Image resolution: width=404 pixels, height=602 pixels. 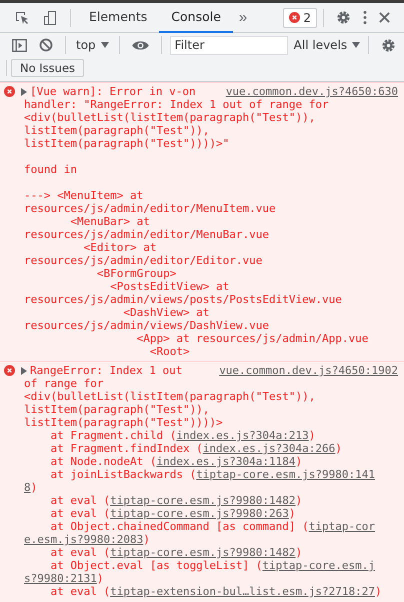 What do you see at coordinates (155, 565) in the screenshot?
I see `console-text: at Object.eval [as toggleList] (` at bounding box center [155, 565].